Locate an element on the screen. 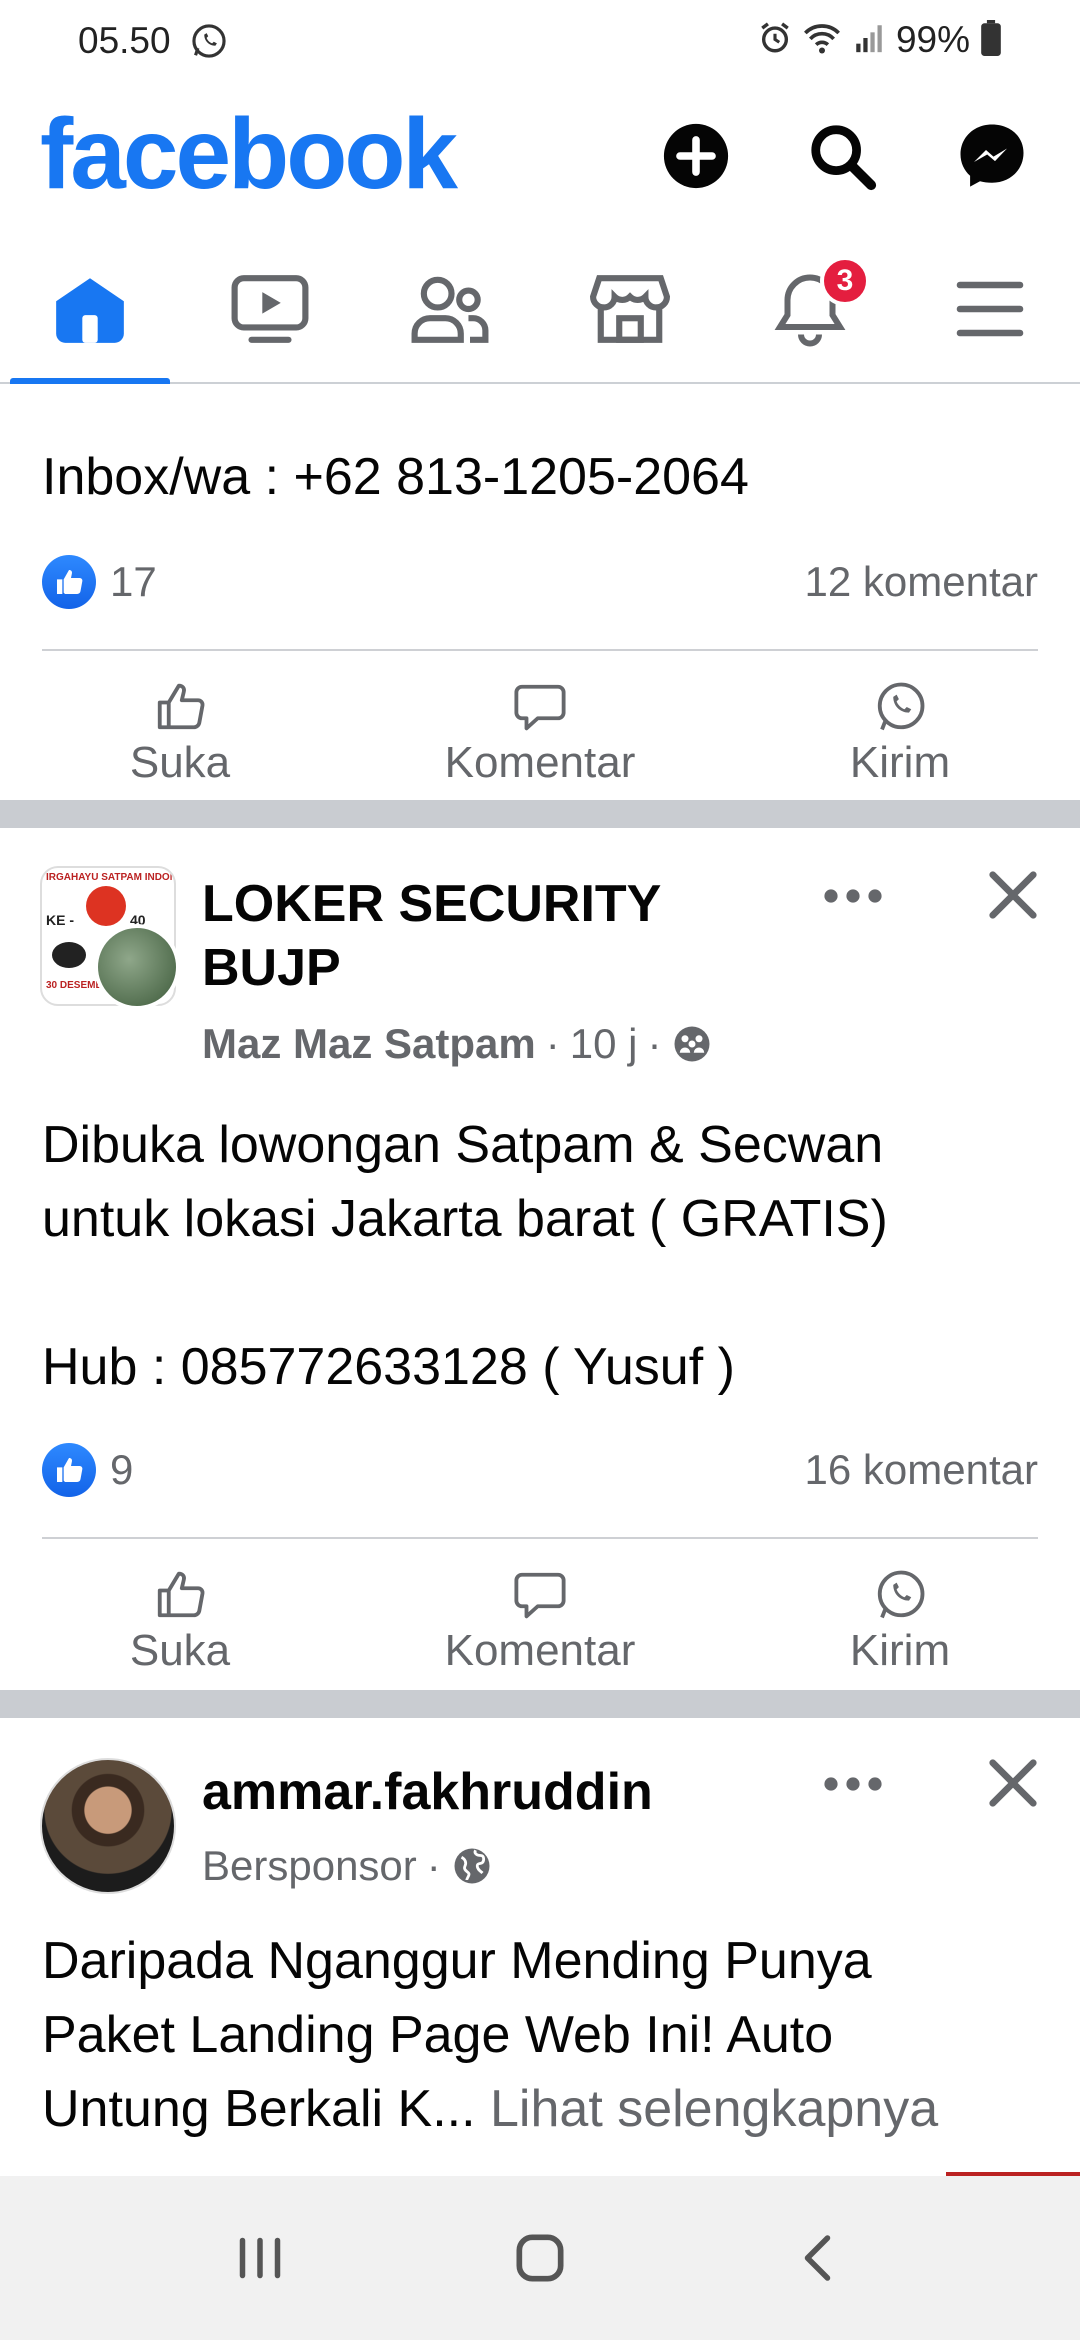 This screenshot has width=1080, height=2340. tab-friends is located at coordinates (450, 309).